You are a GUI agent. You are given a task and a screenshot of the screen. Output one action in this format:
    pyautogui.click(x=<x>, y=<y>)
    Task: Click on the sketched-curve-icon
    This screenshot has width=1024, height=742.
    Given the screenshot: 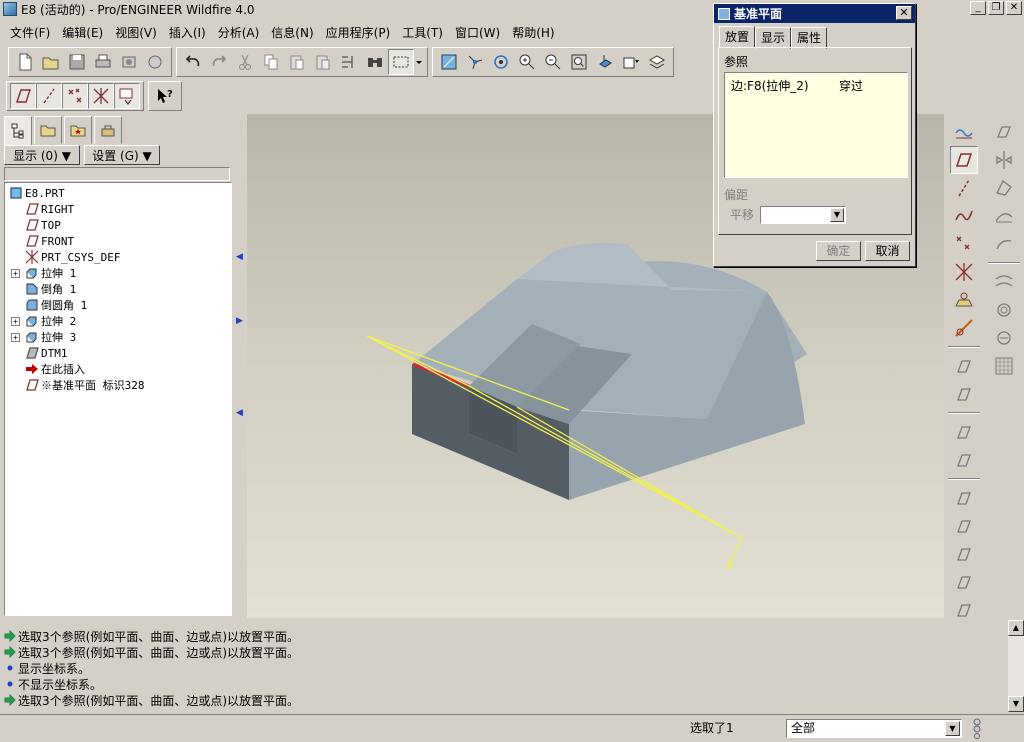 What is the action you would take?
    pyautogui.click(x=964, y=132)
    